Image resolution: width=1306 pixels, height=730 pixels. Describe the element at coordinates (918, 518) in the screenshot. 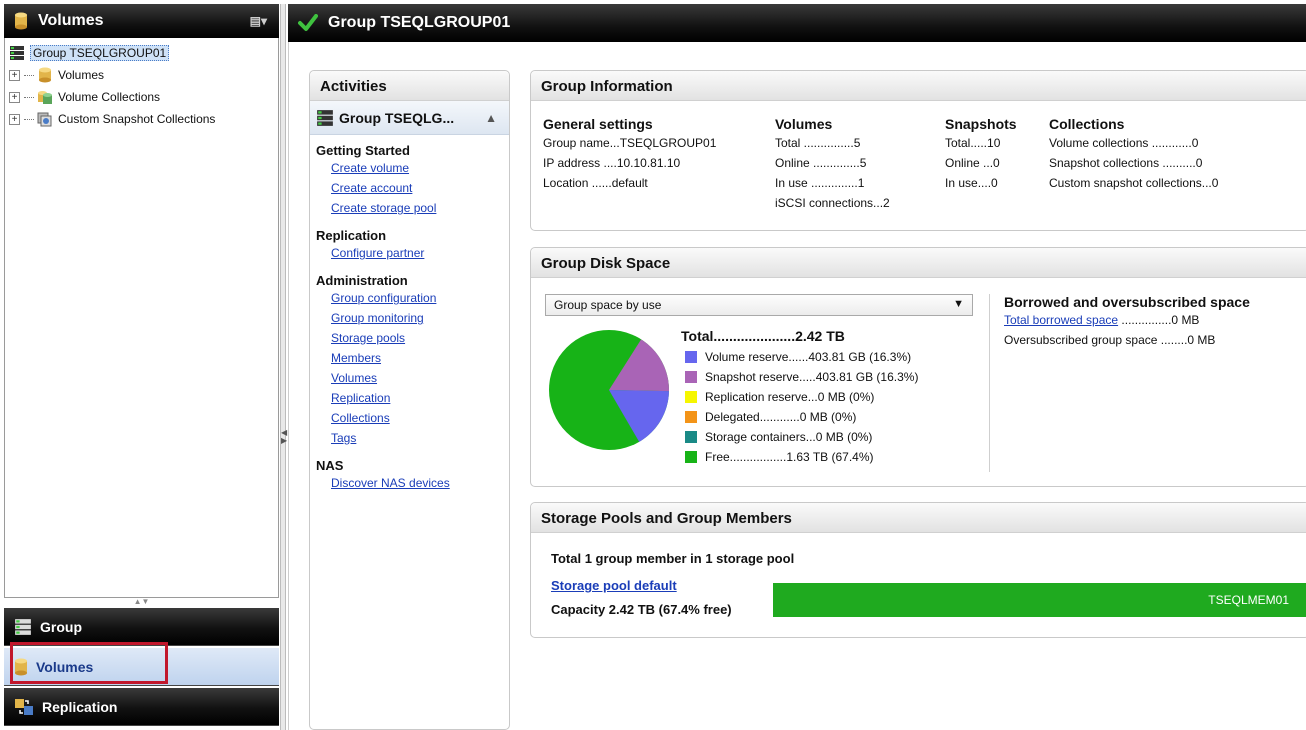

I see `storage-pools-title: Storage Pools and Group Members` at that location.